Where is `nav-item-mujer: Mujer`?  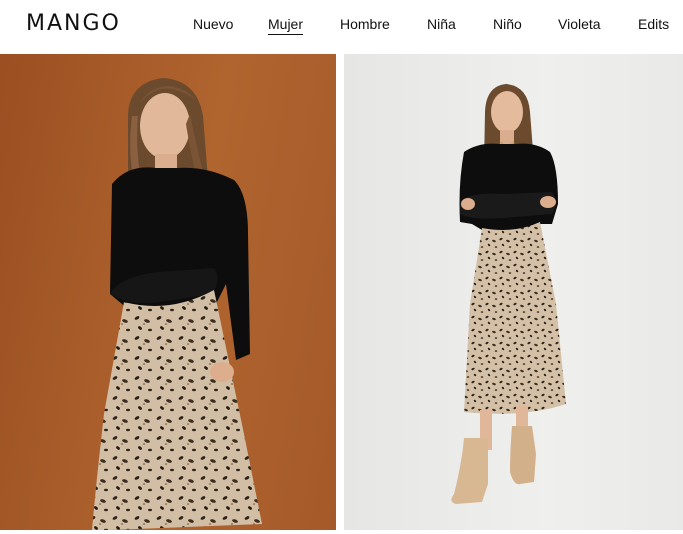
nav-item-mujer: Mujer is located at coordinates (286, 25).